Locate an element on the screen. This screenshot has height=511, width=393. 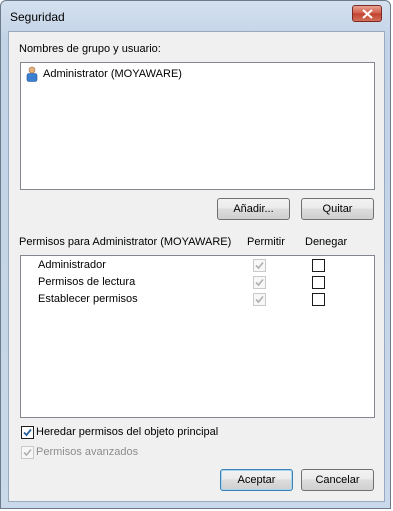
groups-label: Nombres de grupo y usuario: is located at coordinates (90, 49).